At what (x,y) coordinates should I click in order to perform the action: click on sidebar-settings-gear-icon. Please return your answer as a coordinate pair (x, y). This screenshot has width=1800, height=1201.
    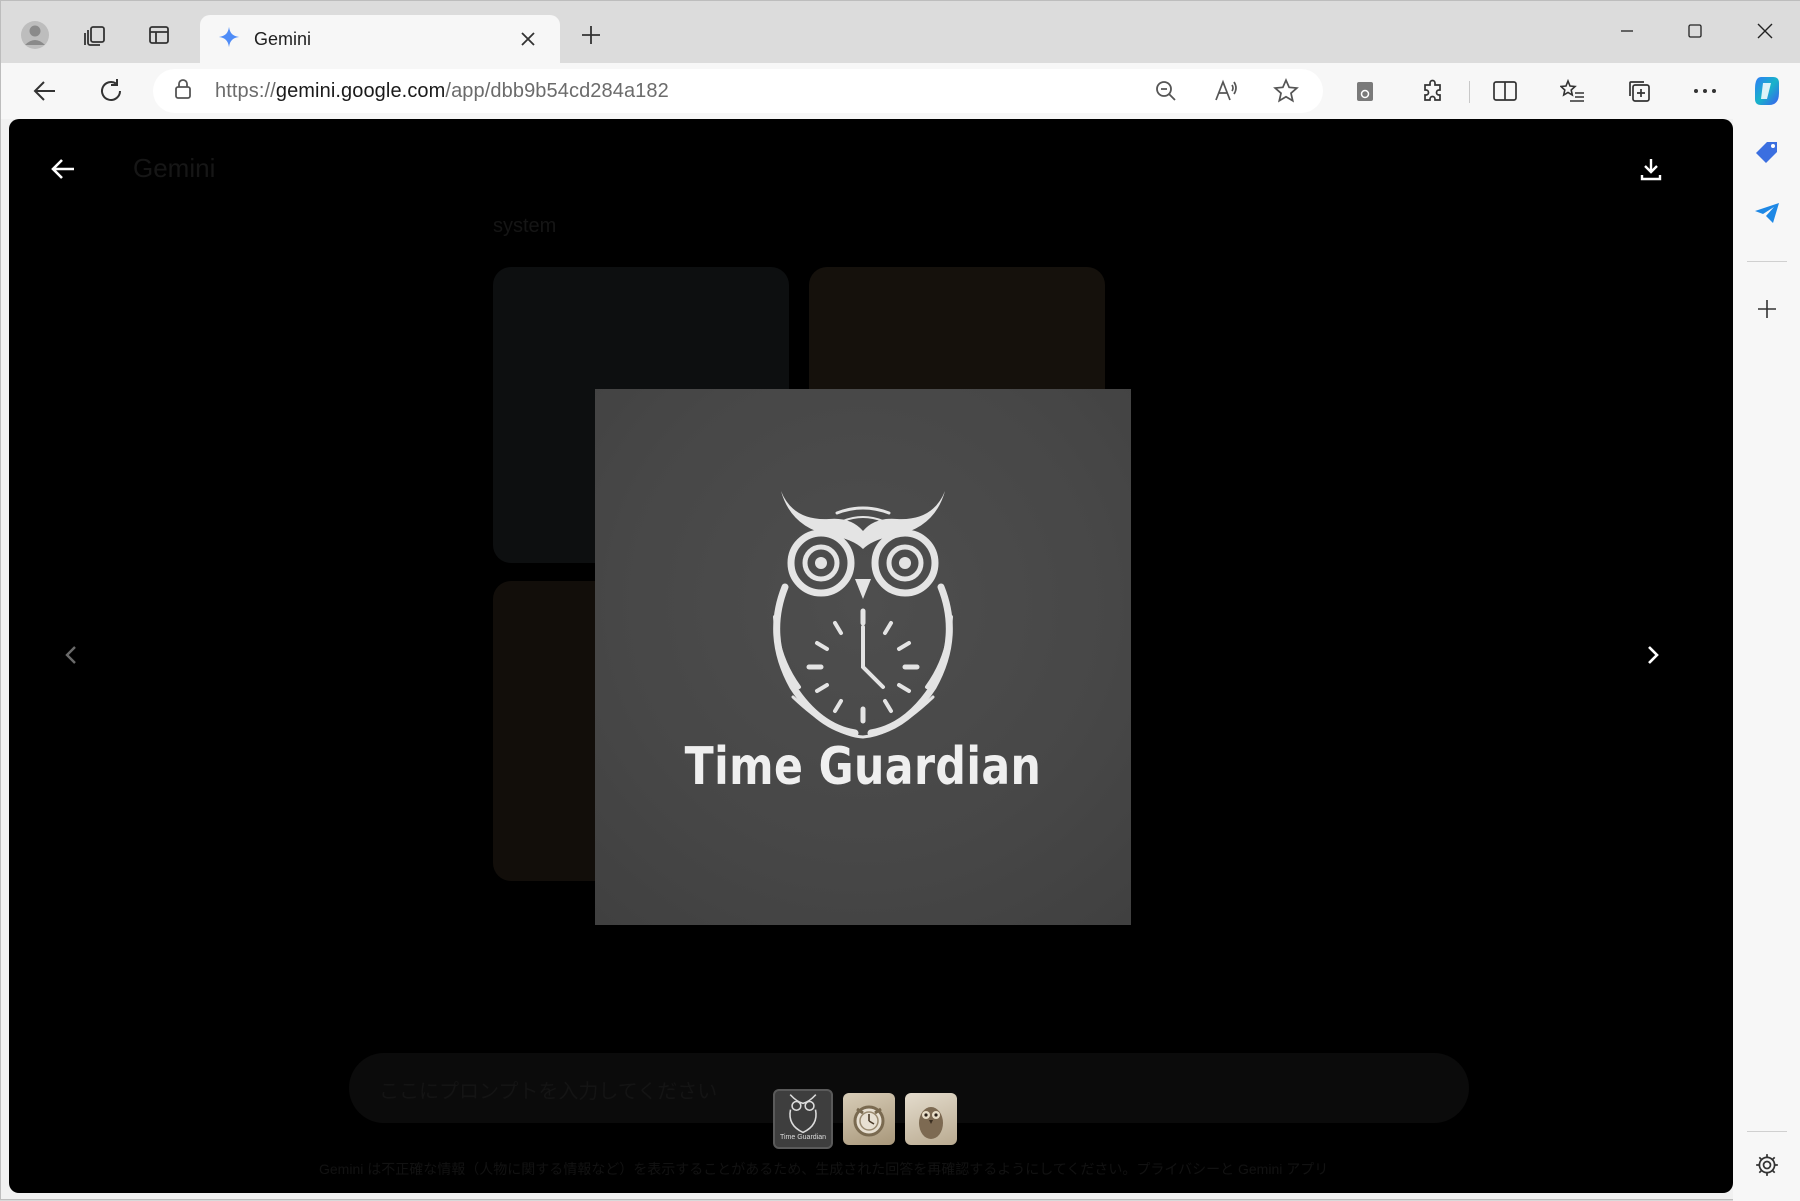
    Looking at the image, I should click on (1767, 1165).